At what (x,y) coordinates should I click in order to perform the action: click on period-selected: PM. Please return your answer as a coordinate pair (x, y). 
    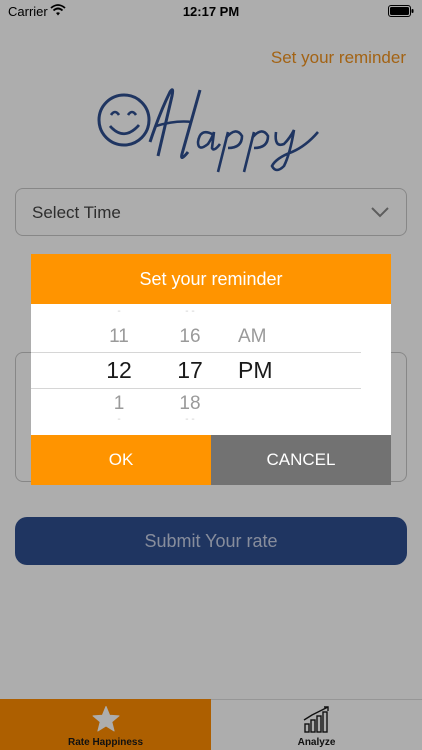
    Looking at the image, I should click on (255, 370).